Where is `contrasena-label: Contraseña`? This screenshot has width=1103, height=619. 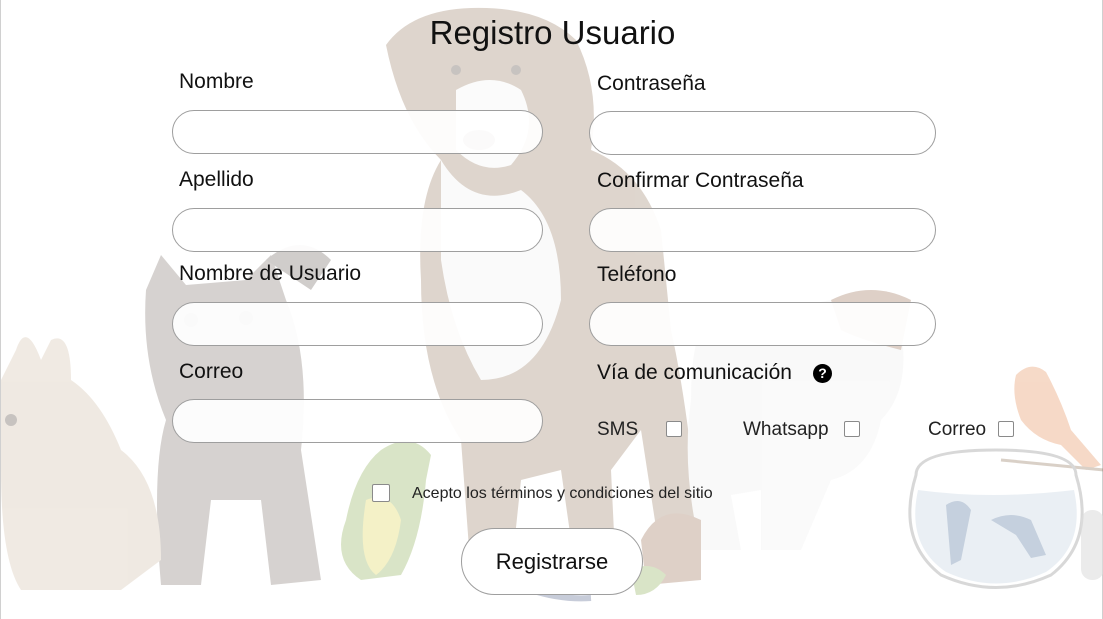
contrasena-label: Contraseña is located at coordinates (651, 83).